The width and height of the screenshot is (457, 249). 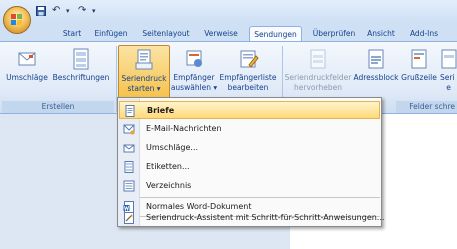 What do you see at coordinates (129, 186) in the screenshot?
I see `directory-icon` at bounding box center [129, 186].